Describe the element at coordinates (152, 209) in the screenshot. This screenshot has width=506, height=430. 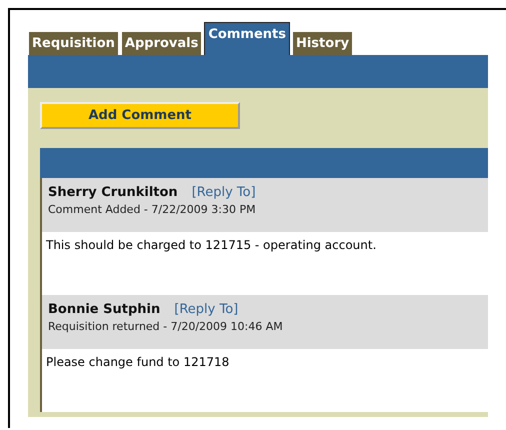
I see `comment-meta: Comment Added - 7/22/2009 3:30 PM` at that location.